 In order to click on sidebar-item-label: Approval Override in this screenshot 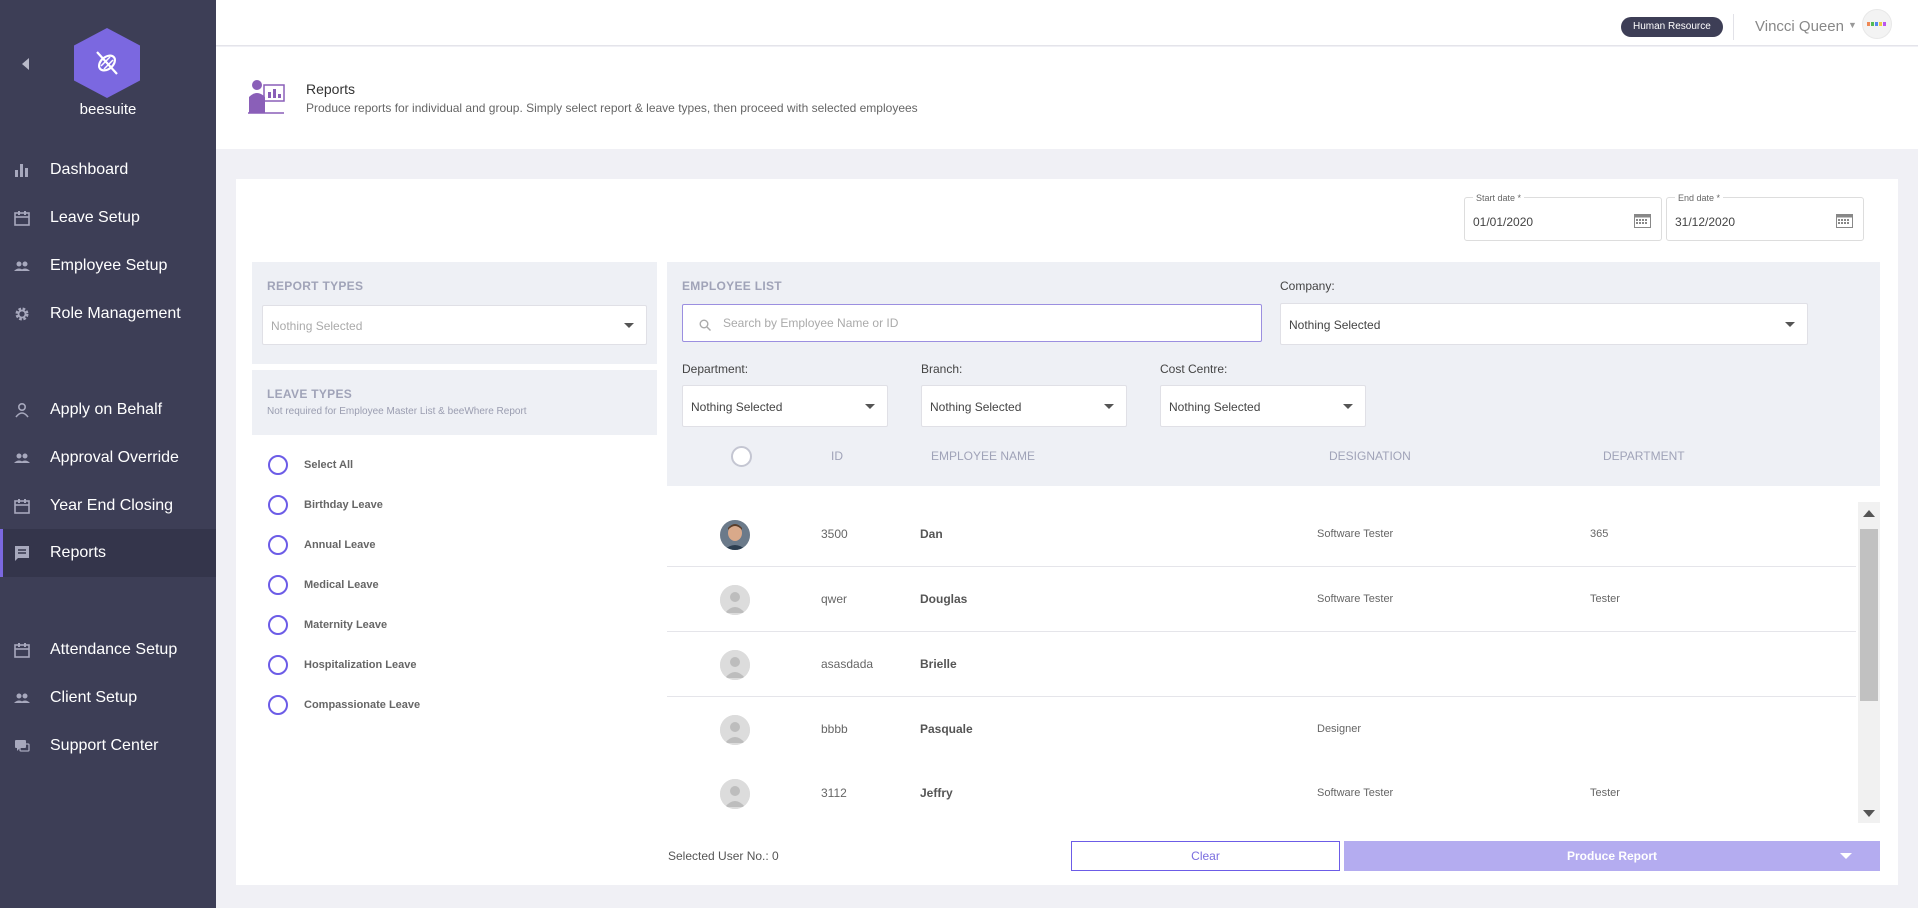, I will do `click(114, 457)`.